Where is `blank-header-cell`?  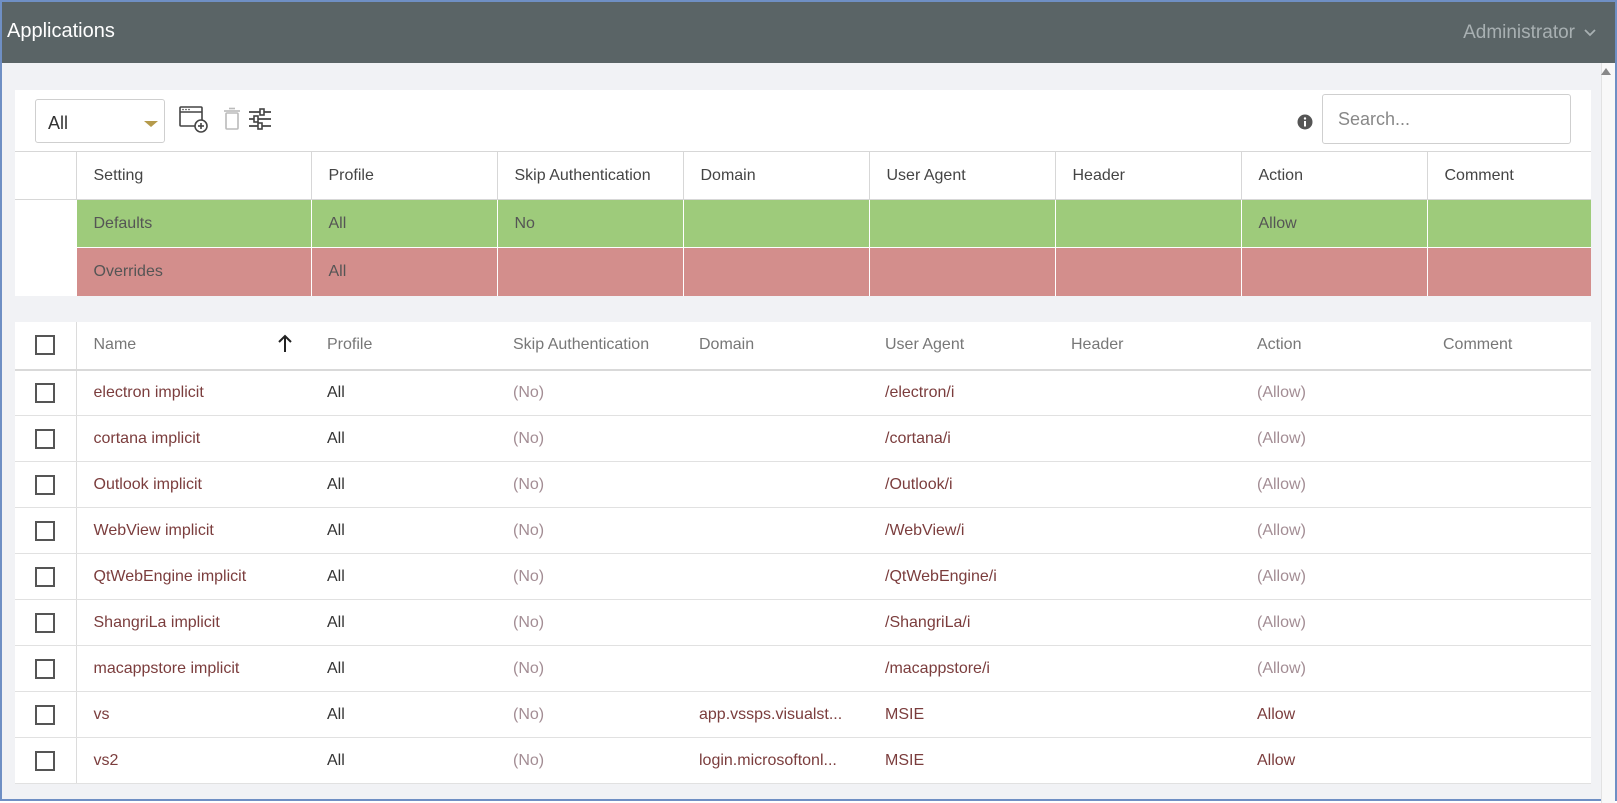
blank-header-cell is located at coordinates (45, 175).